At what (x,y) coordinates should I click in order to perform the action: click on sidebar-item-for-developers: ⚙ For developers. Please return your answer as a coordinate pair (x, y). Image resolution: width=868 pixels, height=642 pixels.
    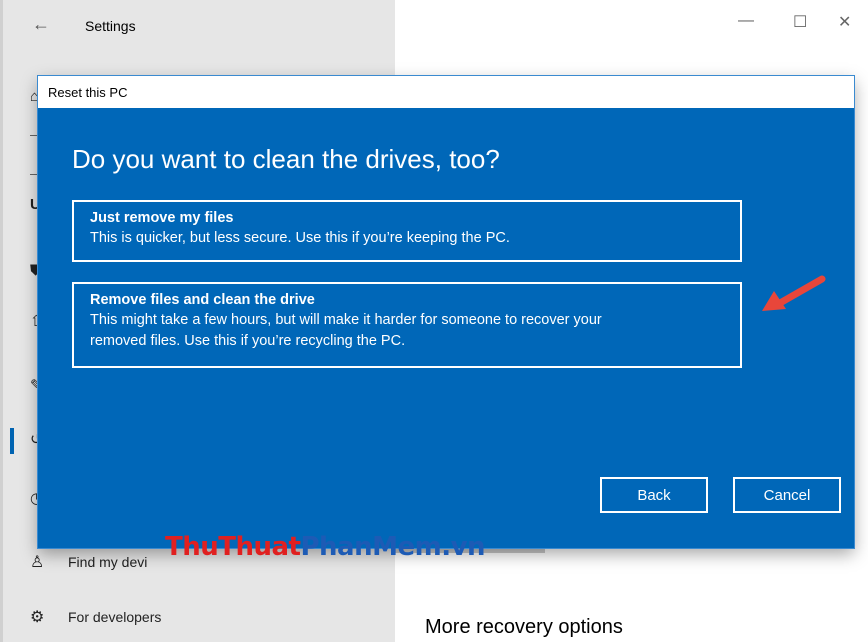
    Looking at the image, I should click on (95, 617).